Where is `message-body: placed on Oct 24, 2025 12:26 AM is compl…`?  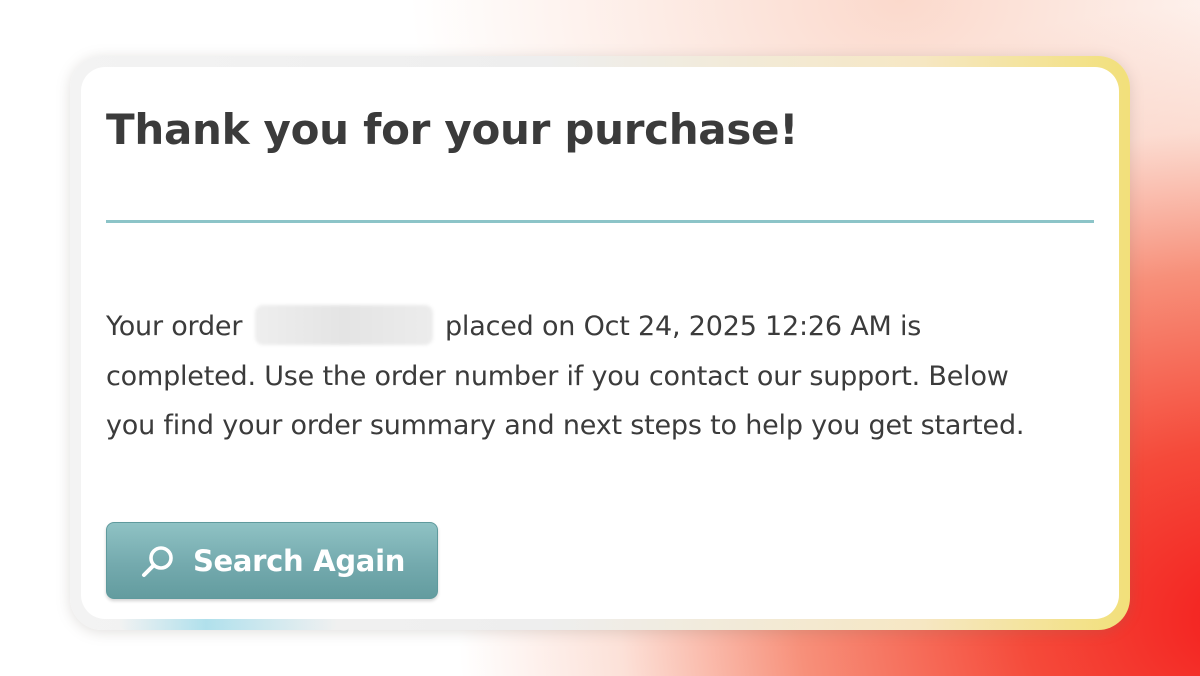 message-body: placed on Oct 24, 2025 12:26 AM is compl… is located at coordinates (565, 376).